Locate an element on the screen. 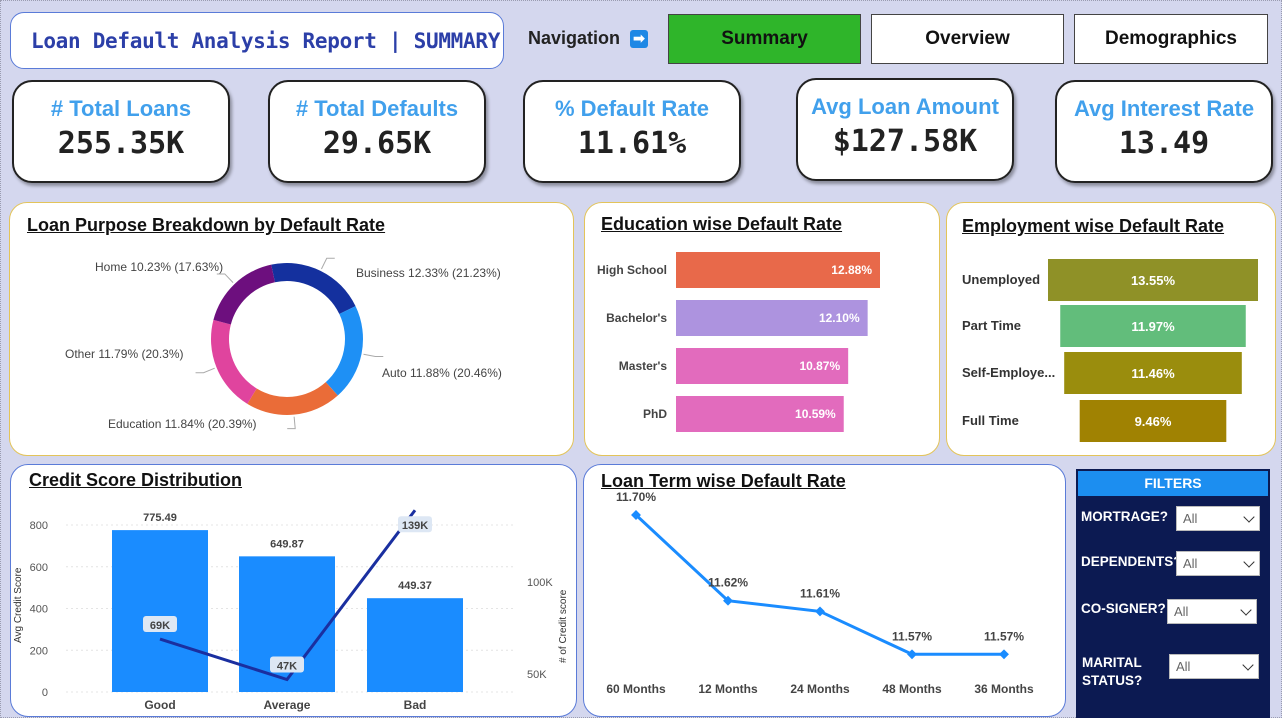  donut-label-other: Other 11.79% (20.3%) is located at coordinates (124, 354).